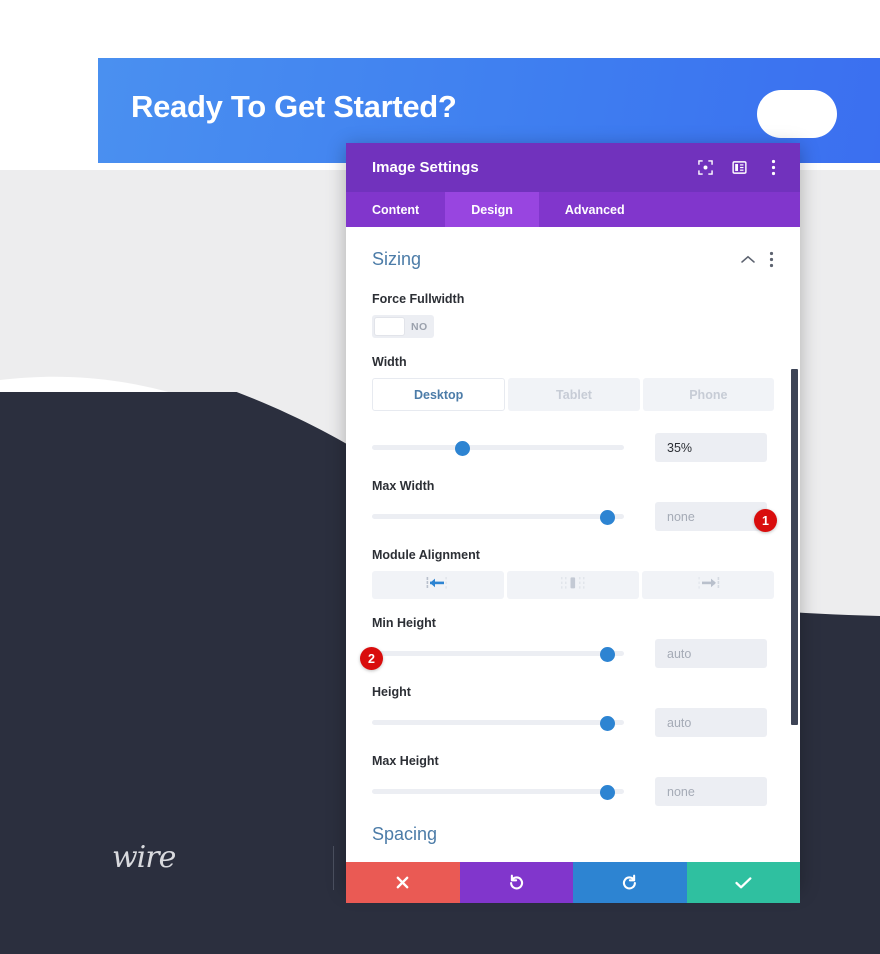 This screenshot has width=880, height=954. I want to click on section-title: Sizing, so click(397, 259).